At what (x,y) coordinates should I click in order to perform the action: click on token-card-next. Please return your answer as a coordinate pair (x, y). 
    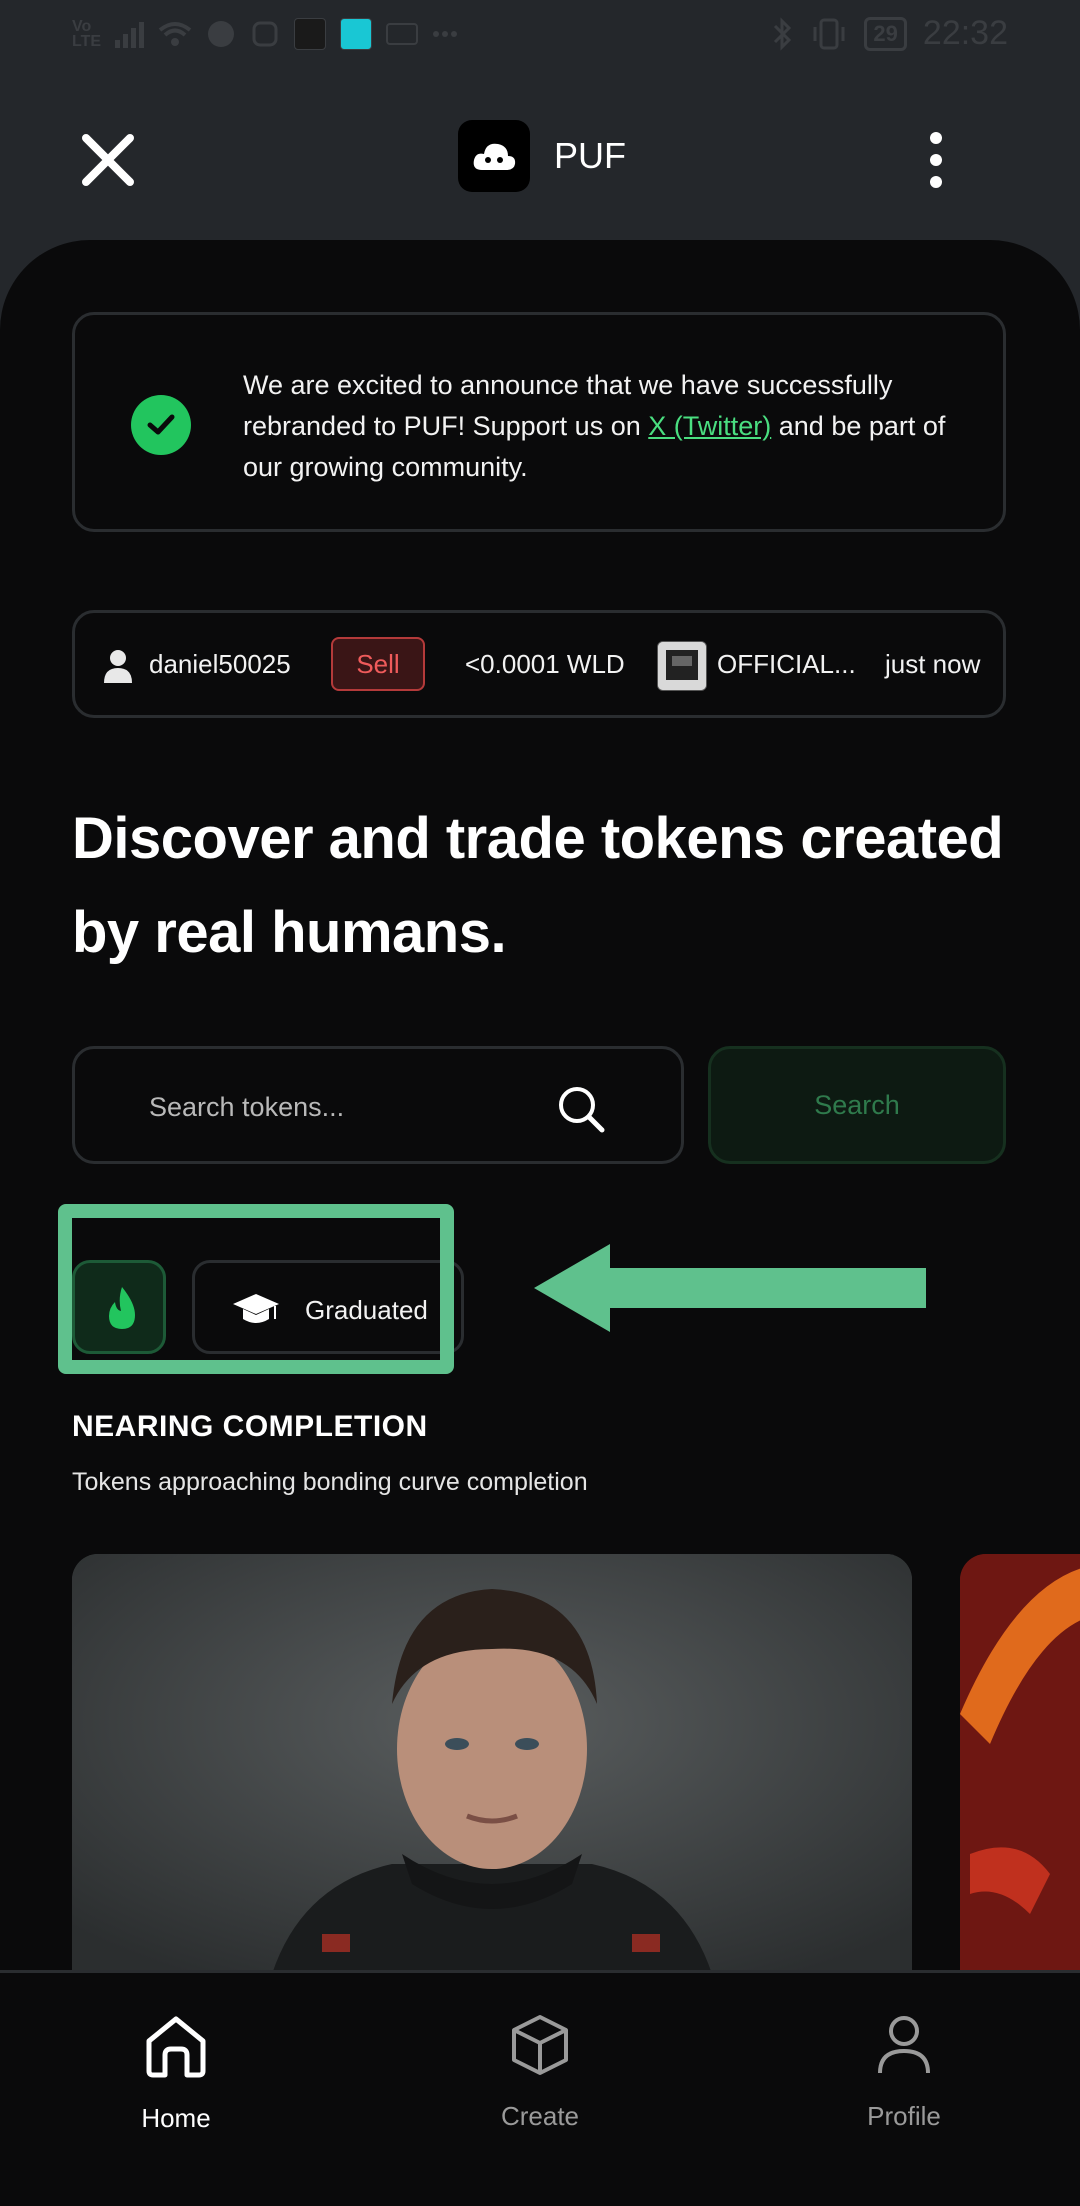
    Looking at the image, I should click on (1020, 1764).